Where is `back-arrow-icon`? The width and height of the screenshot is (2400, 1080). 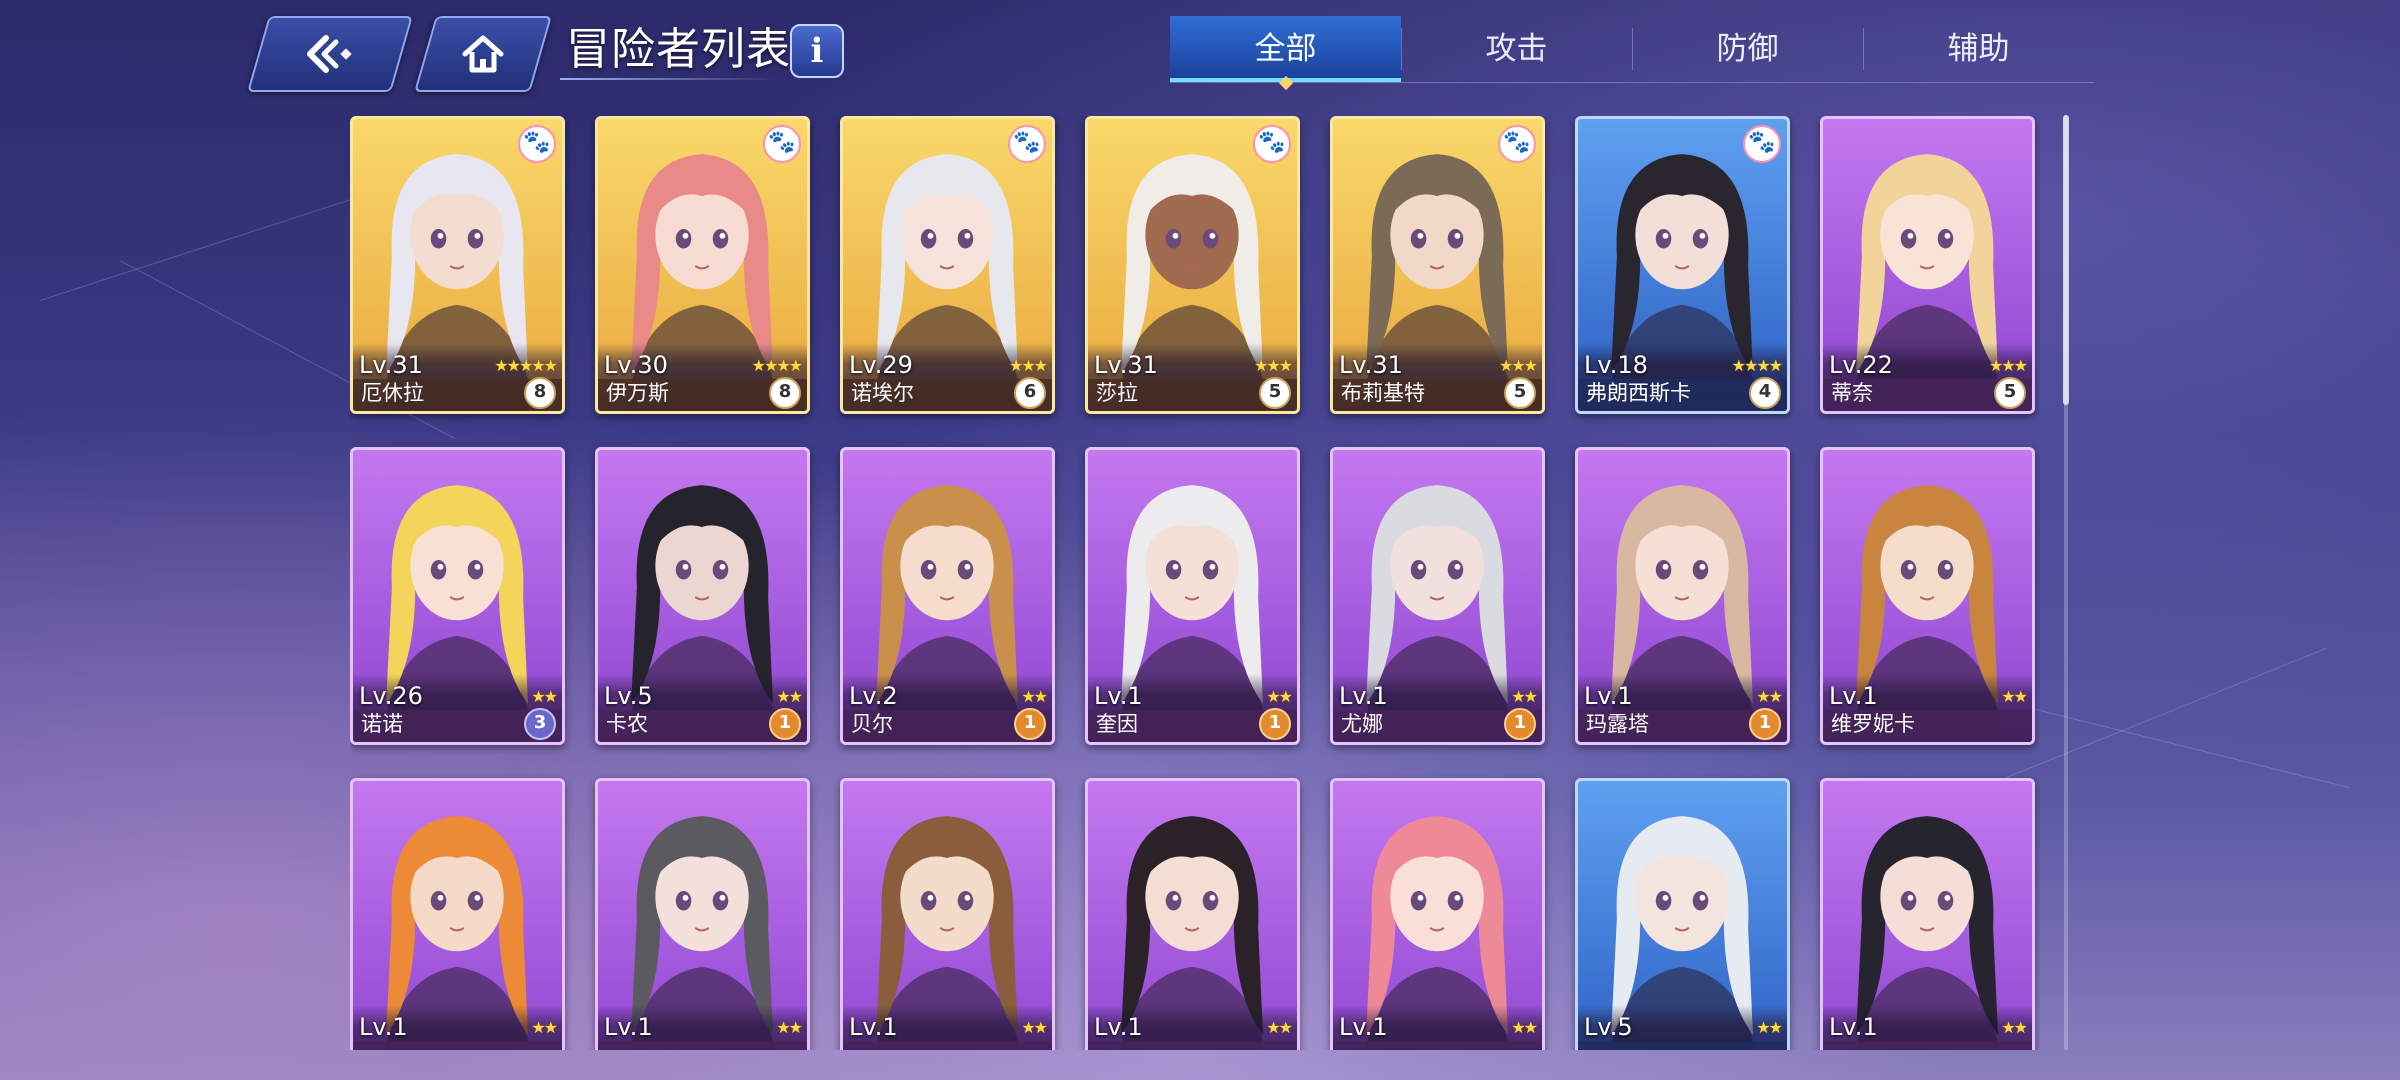 back-arrow-icon is located at coordinates (329, 54).